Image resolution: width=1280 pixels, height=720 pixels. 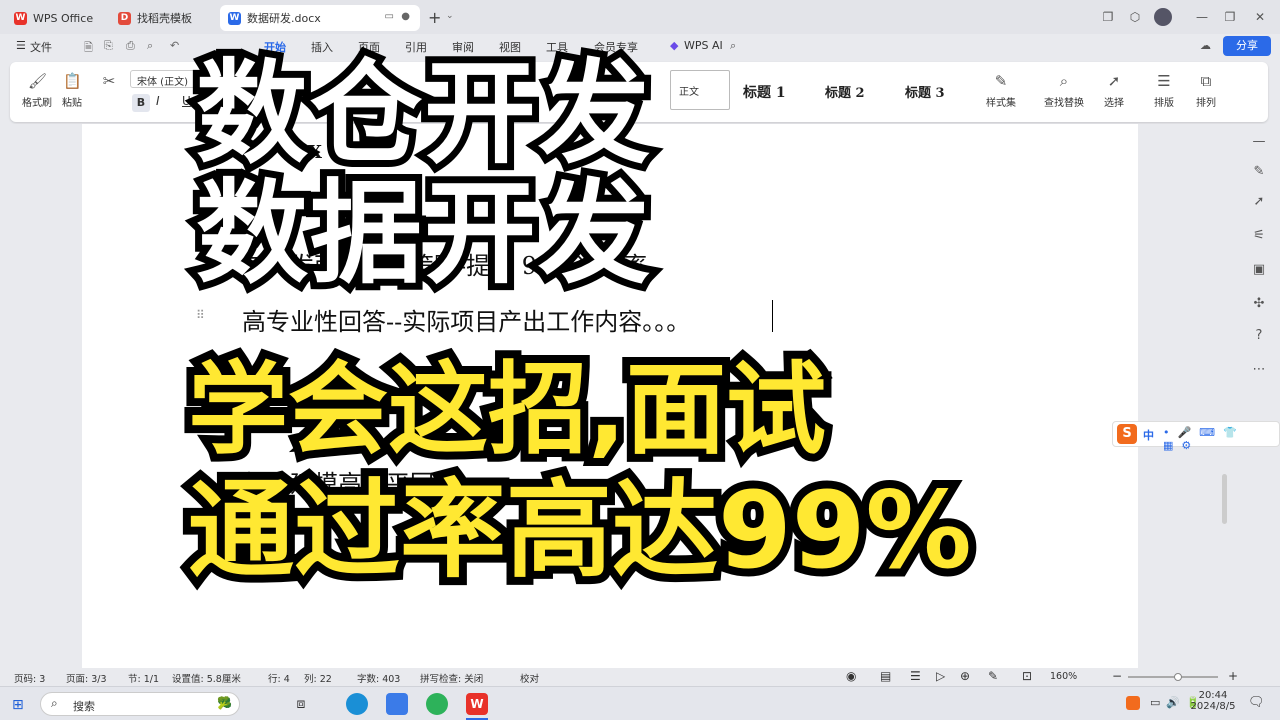 What do you see at coordinates (301, 704) in the screenshot?
I see `task-view-icon: ⧈` at bounding box center [301, 704].